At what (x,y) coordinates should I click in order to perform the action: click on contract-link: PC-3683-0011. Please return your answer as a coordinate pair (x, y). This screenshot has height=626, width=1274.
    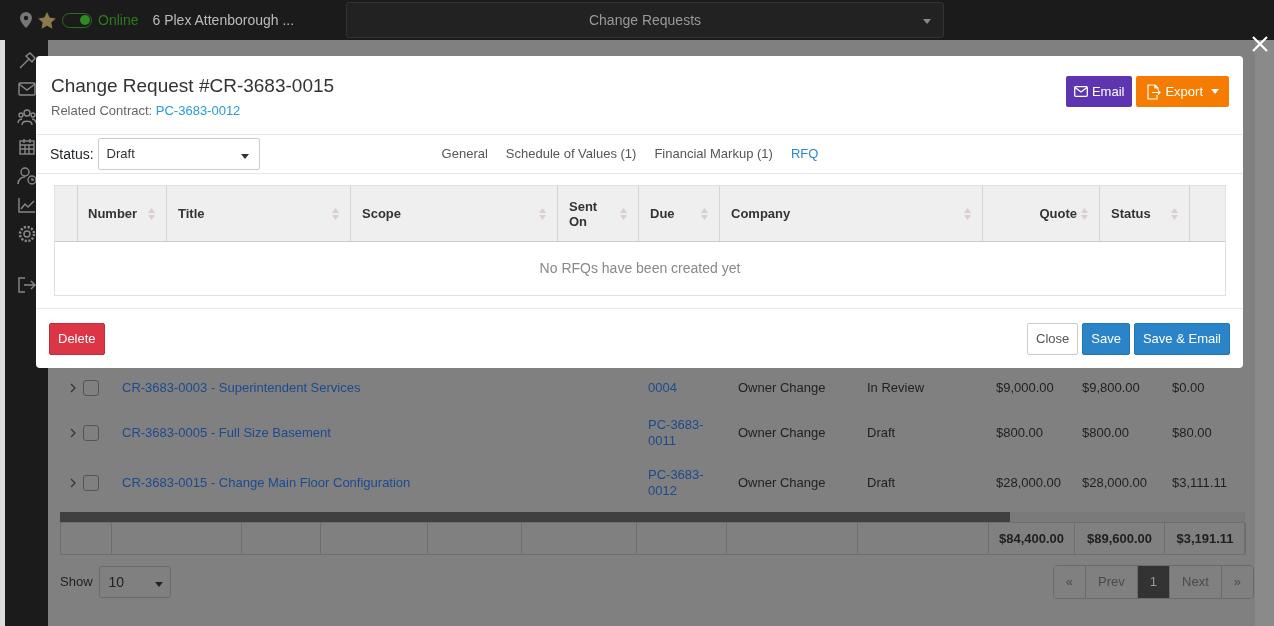
    Looking at the image, I should click on (679, 433).